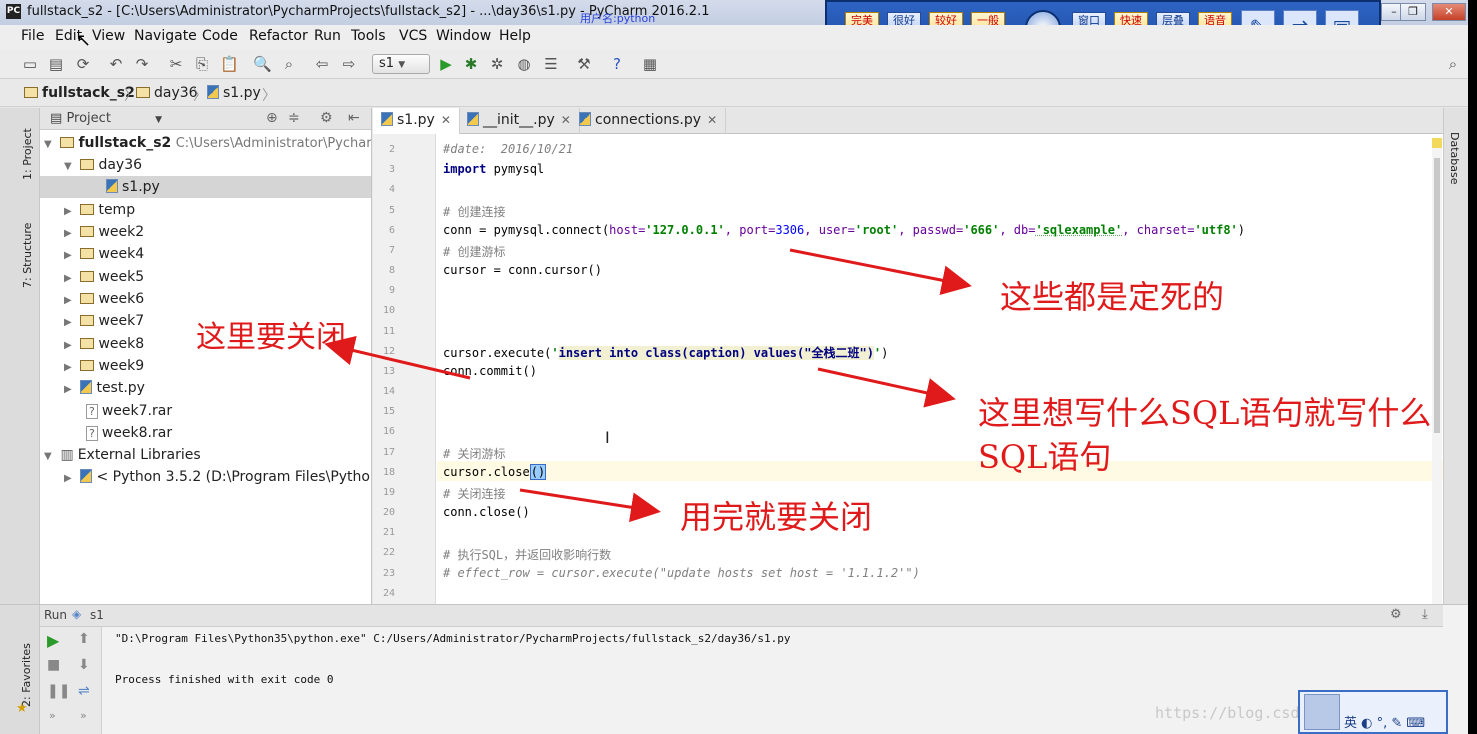 The width and height of the screenshot is (1477, 734). What do you see at coordinates (886, 387) in the screenshot?
I see `arrow-to-sql-note` at bounding box center [886, 387].